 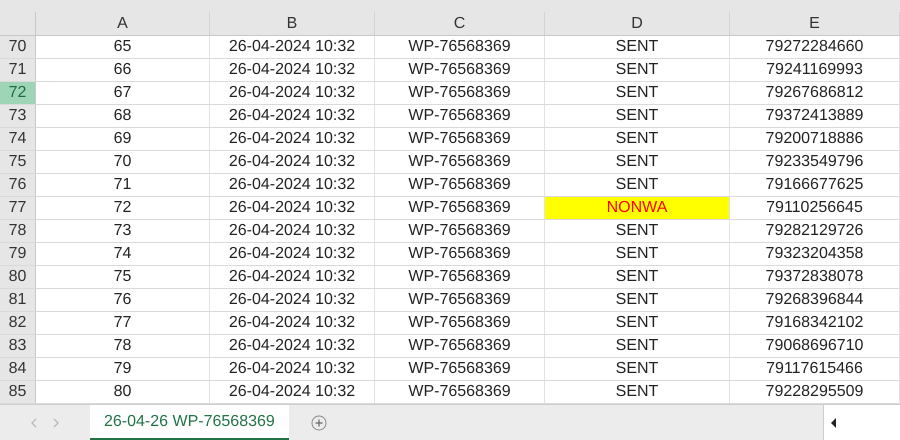 I want to click on table-cell: 79, so click(x=123, y=369).